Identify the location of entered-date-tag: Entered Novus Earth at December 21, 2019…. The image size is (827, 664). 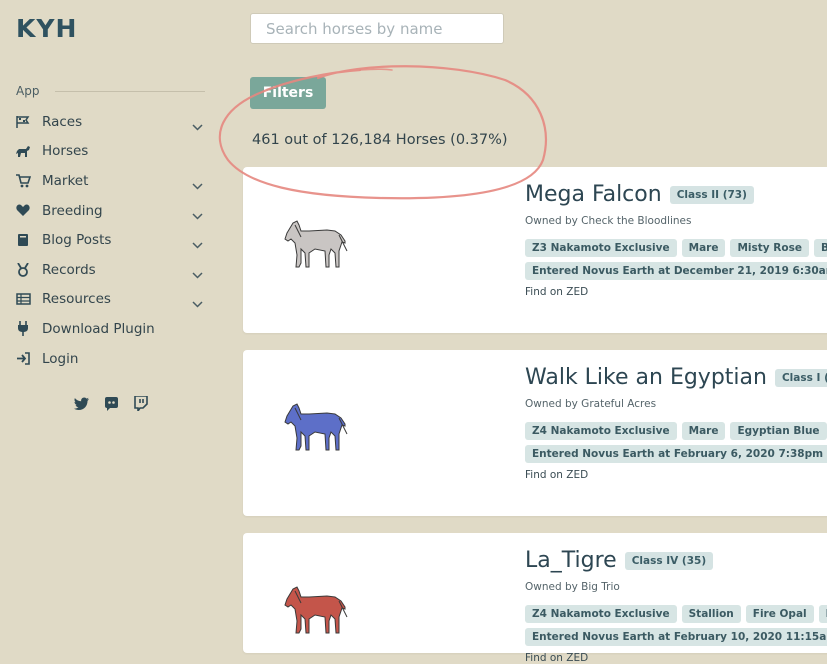
(676, 271).